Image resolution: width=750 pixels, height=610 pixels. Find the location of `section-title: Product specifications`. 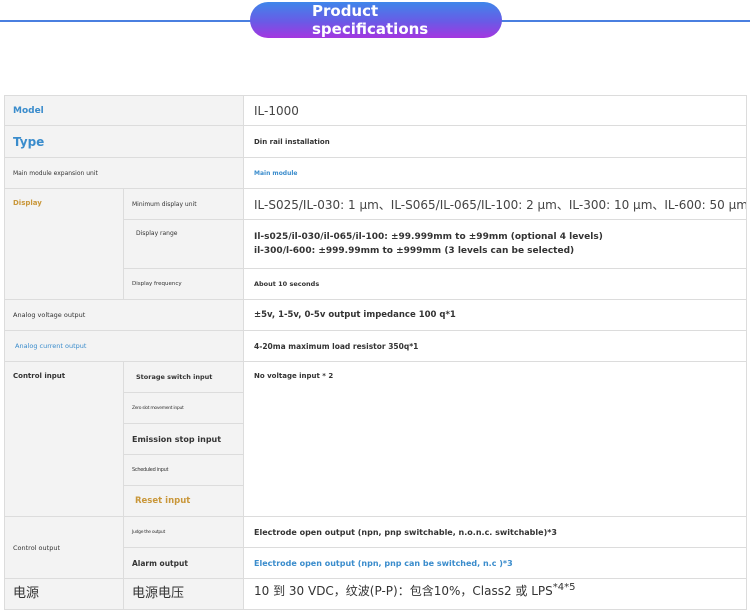

section-title: Product specifications is located at coordinates (370, 20).